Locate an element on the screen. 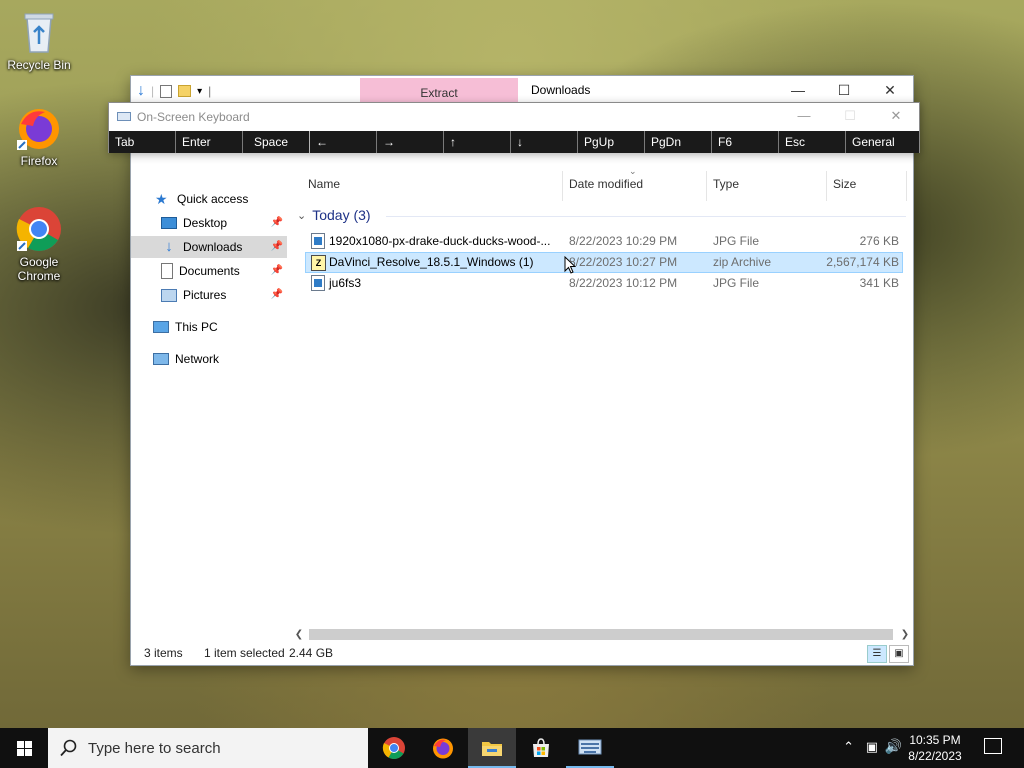 The width and height of the screenshot is (1024, 768). nav-desktop: Desktop 📌 is located at coordinates (224, 223).